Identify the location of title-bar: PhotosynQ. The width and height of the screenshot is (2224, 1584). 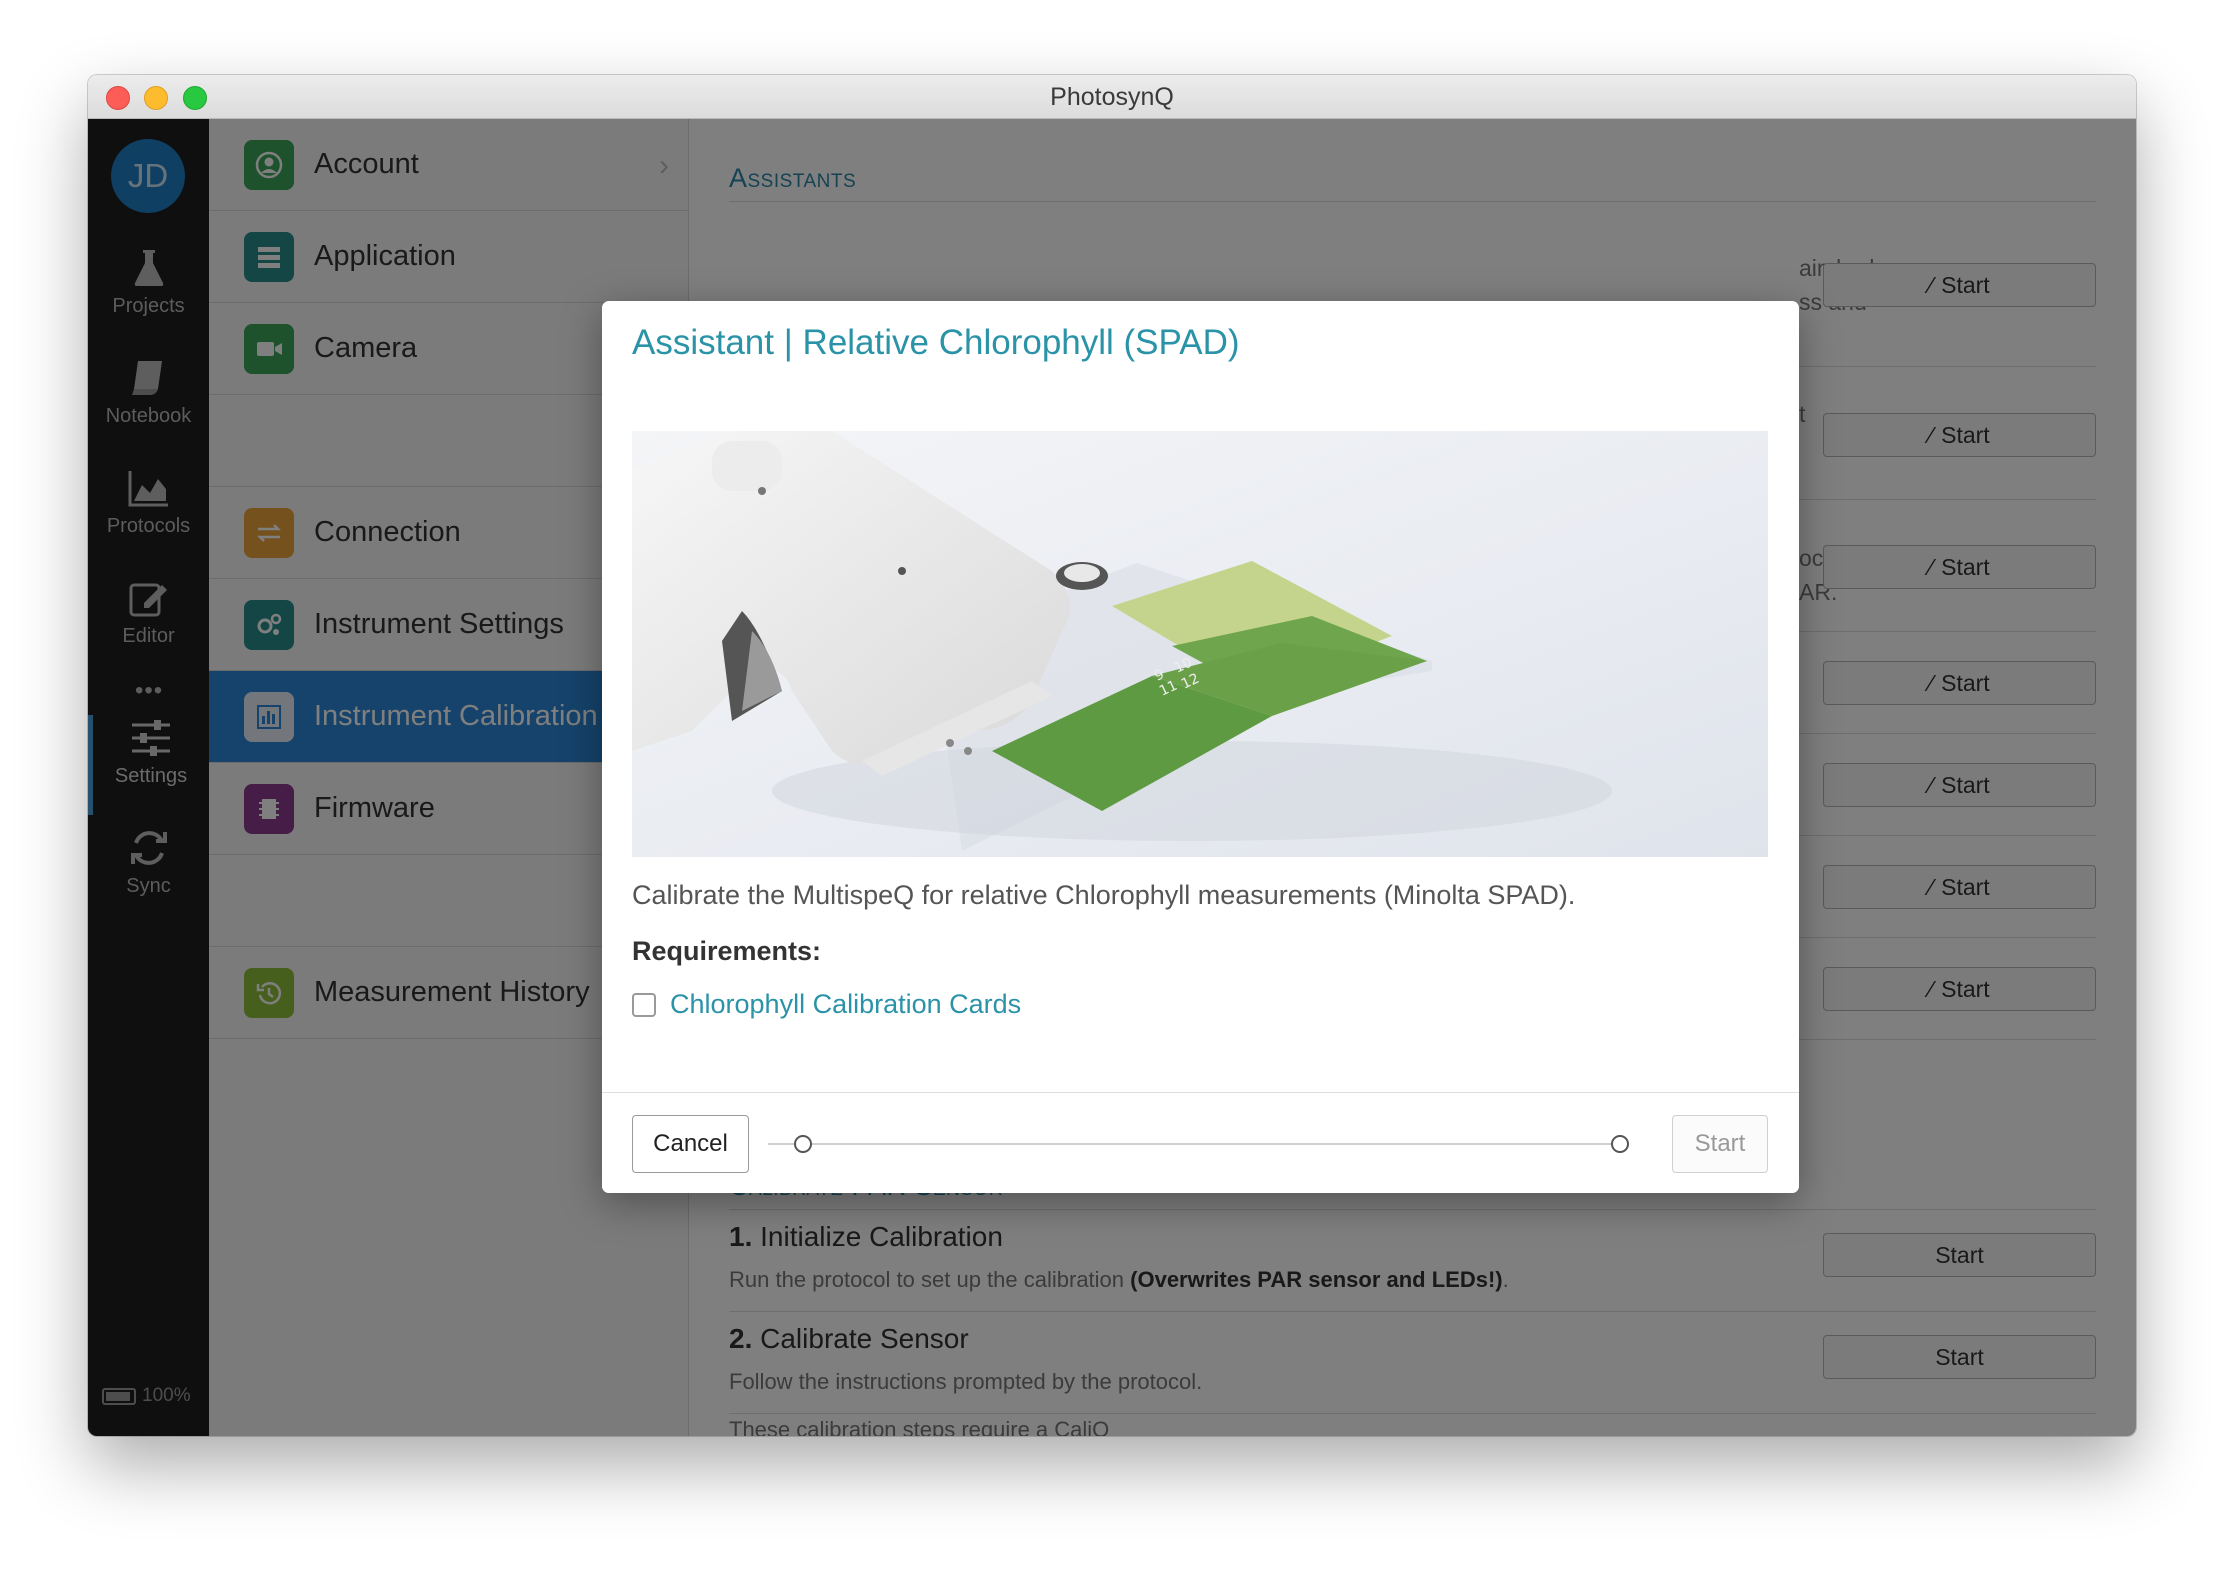
(1112, 97).